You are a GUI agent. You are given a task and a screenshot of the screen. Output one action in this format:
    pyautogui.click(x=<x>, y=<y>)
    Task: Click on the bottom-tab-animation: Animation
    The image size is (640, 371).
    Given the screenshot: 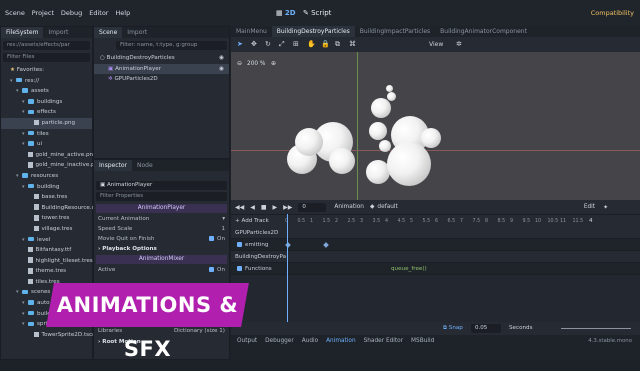 What is the action you would take?
    pyautogui.click(x=341, y=341)
    